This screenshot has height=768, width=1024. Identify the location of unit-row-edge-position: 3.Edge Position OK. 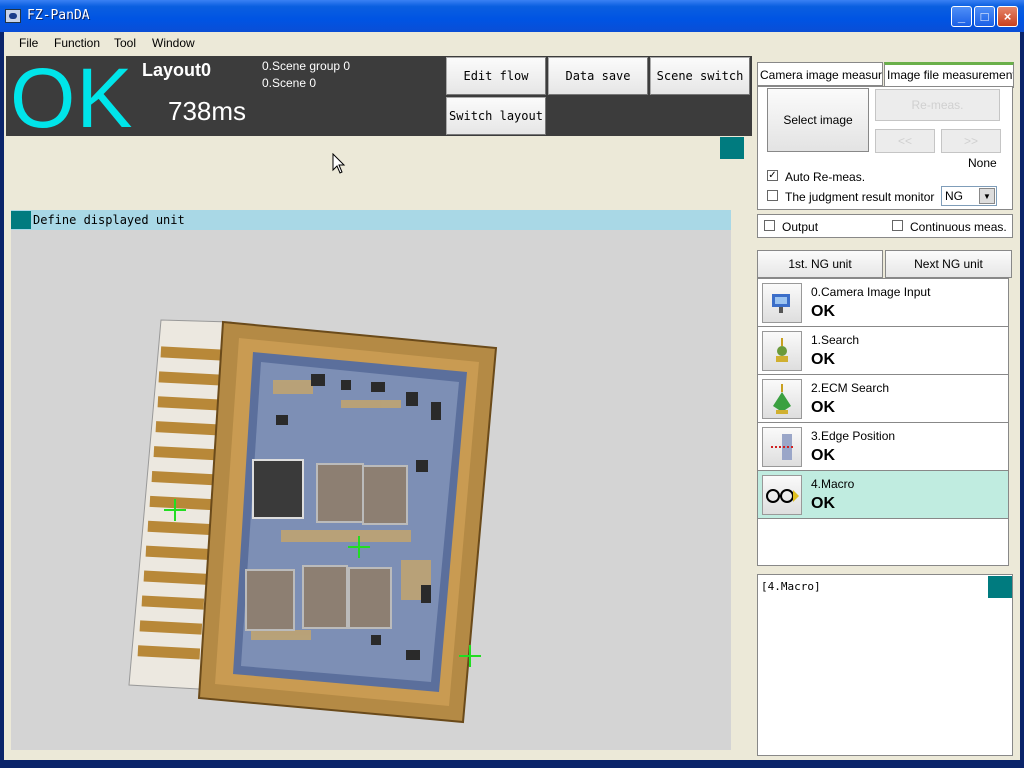
(883, 447).